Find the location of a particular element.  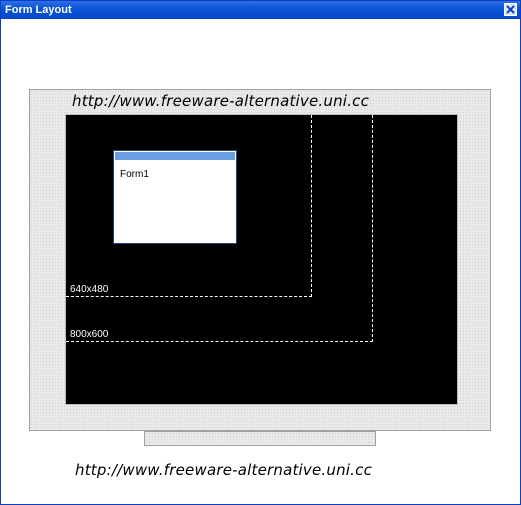

close-button is located at coordinates (510, 9).